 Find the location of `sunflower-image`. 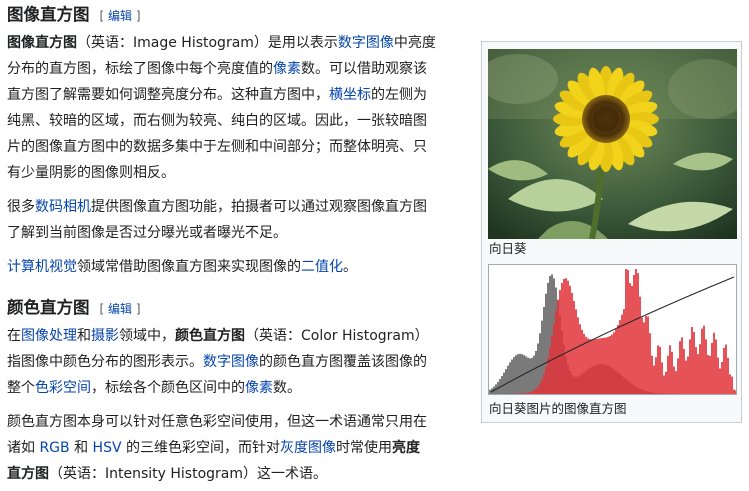

sunflower-image is located at coordinates (612, 144).